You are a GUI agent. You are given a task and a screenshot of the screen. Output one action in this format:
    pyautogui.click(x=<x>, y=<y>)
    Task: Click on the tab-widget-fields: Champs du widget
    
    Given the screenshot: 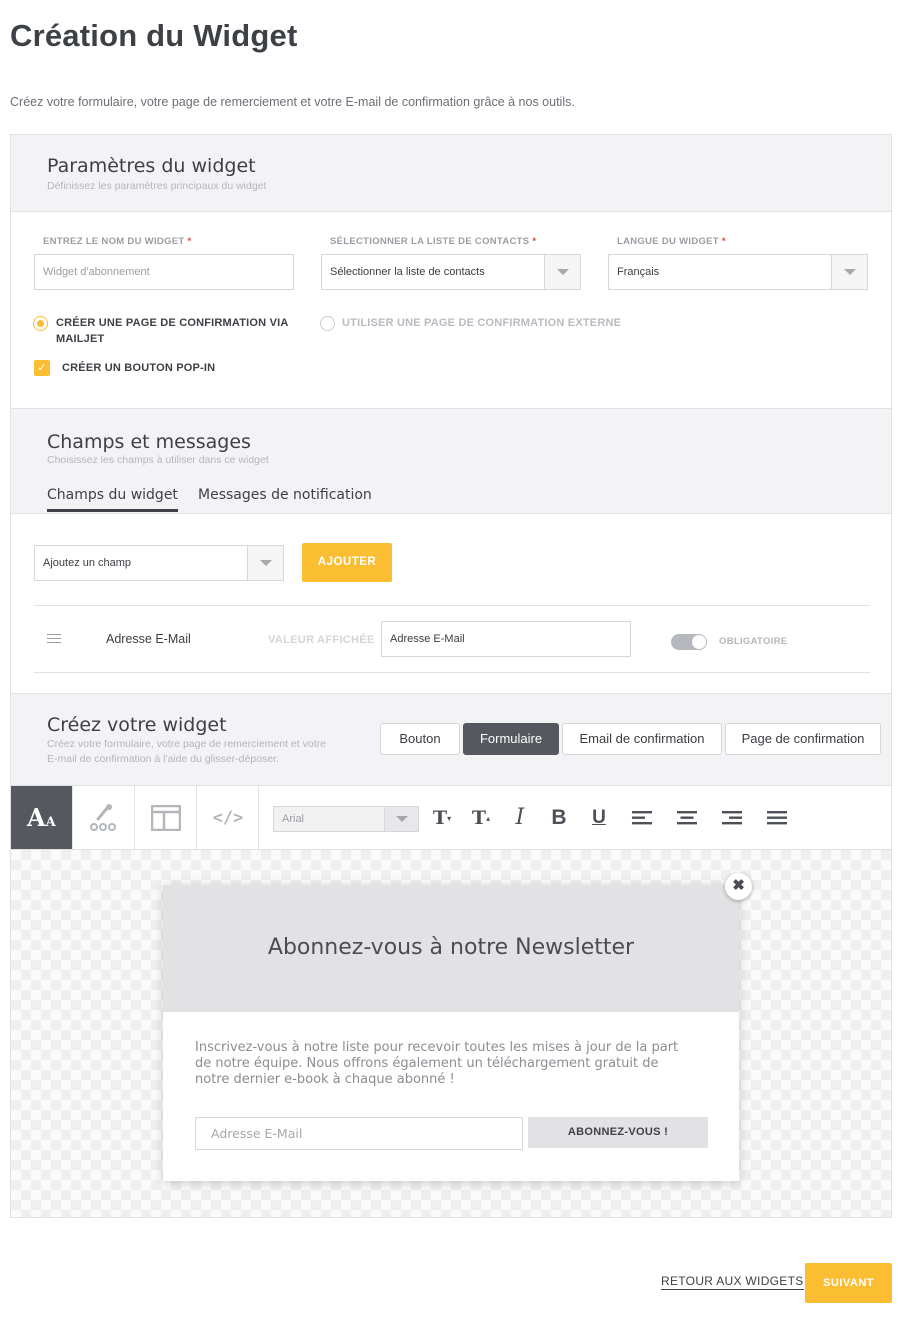 What is the action you would take?
    pyautogui.click(x=112, y=499)
    